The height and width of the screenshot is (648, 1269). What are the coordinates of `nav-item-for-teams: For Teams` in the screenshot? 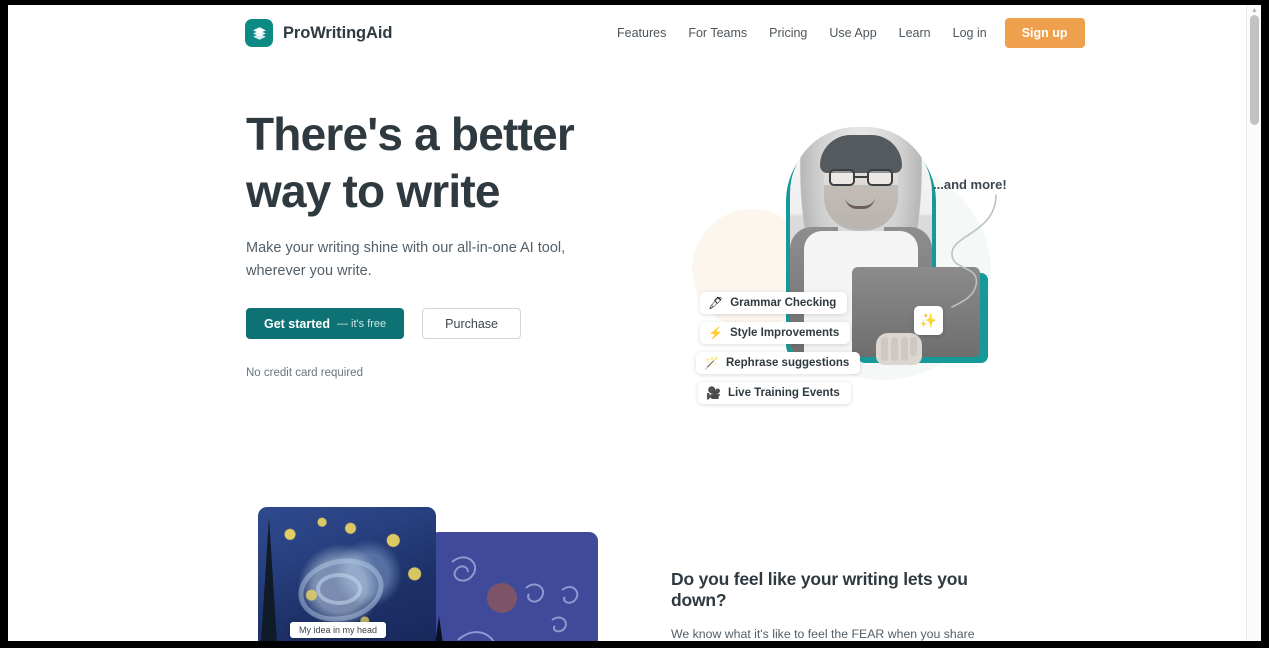 It's located at (717, 33).